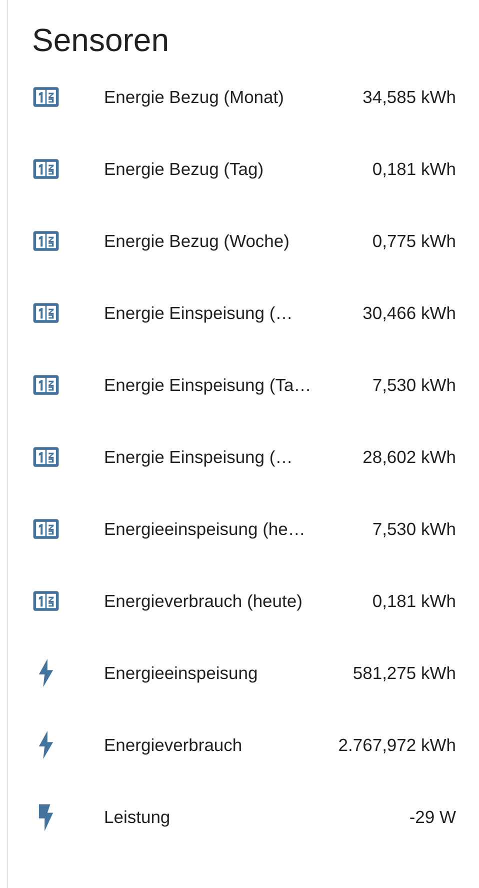 This screenshot has width=479, height=888. What do you see at coordinates (174, 745) in the screenshot?
I see `sensor-name: Energieverbrauch` at bounding box center [174, 745].